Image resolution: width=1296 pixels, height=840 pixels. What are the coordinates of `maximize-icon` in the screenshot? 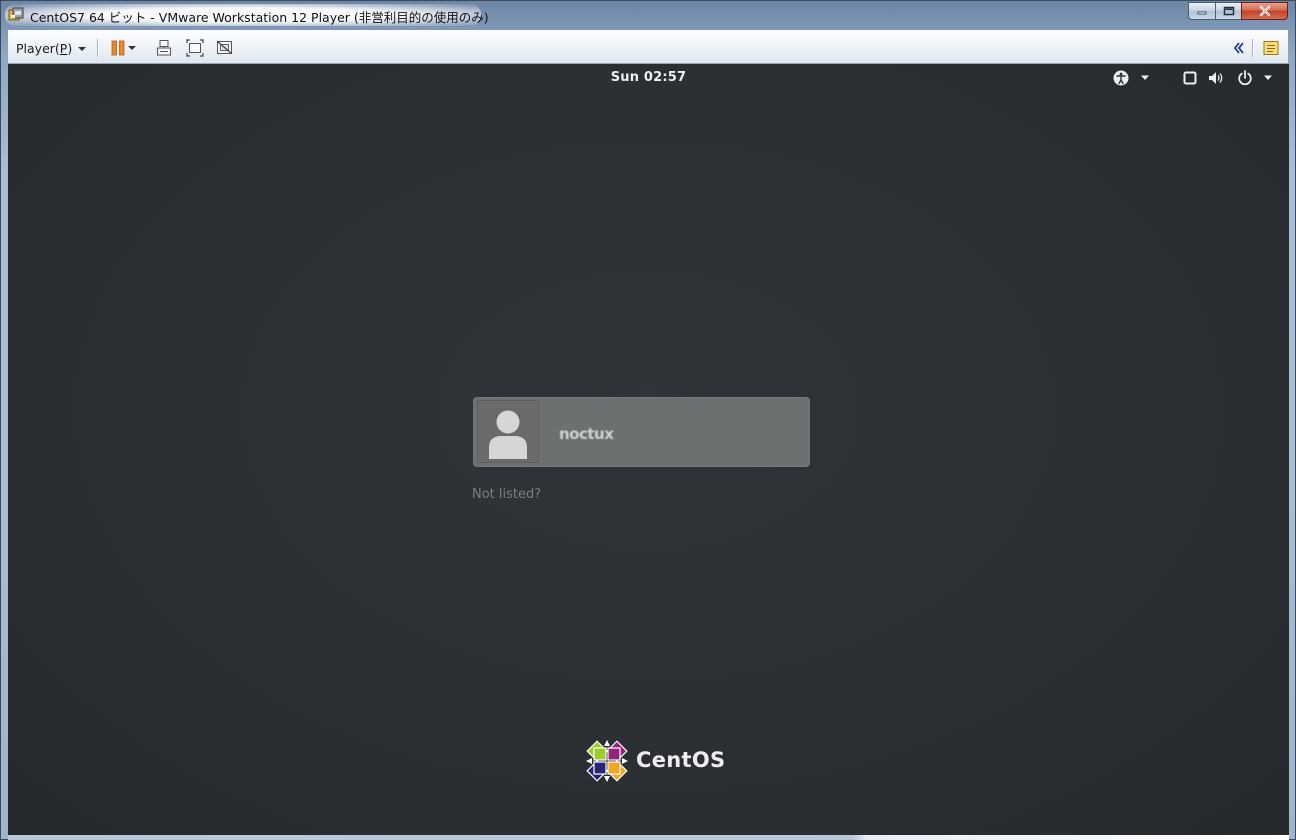 It's located at (1228, 11).